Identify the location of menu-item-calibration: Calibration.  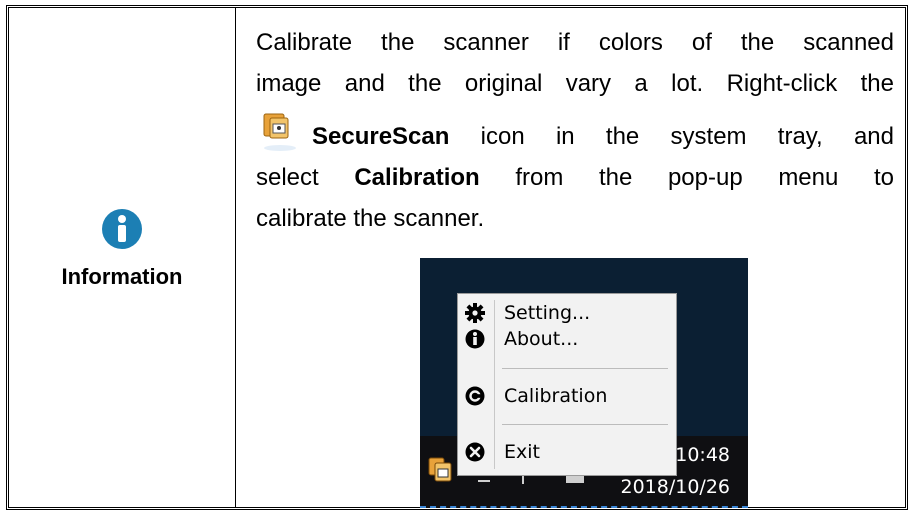
(567, 396).